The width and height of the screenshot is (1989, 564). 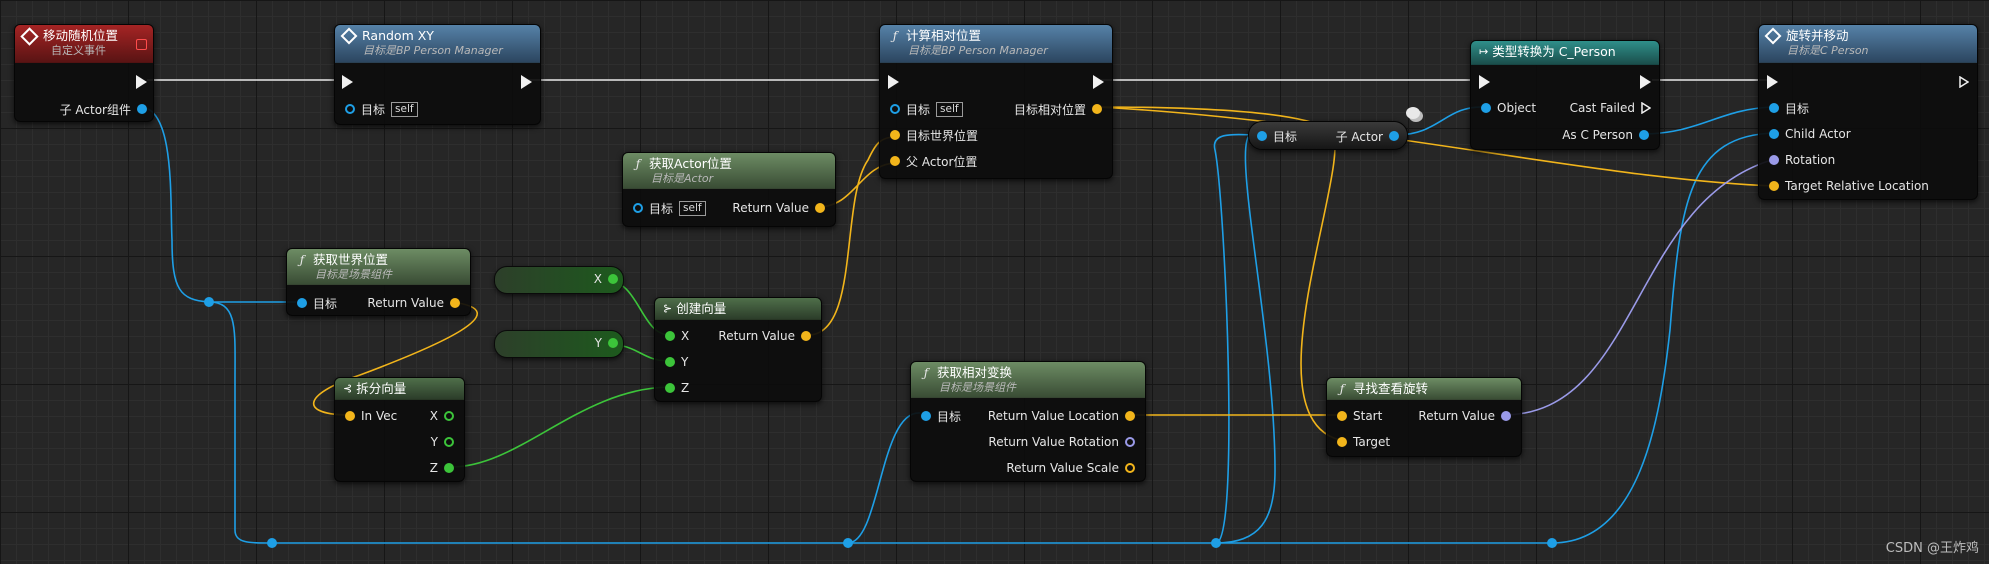 I want to click on node-title: 获取世界位置, so click(x=351, y=259).